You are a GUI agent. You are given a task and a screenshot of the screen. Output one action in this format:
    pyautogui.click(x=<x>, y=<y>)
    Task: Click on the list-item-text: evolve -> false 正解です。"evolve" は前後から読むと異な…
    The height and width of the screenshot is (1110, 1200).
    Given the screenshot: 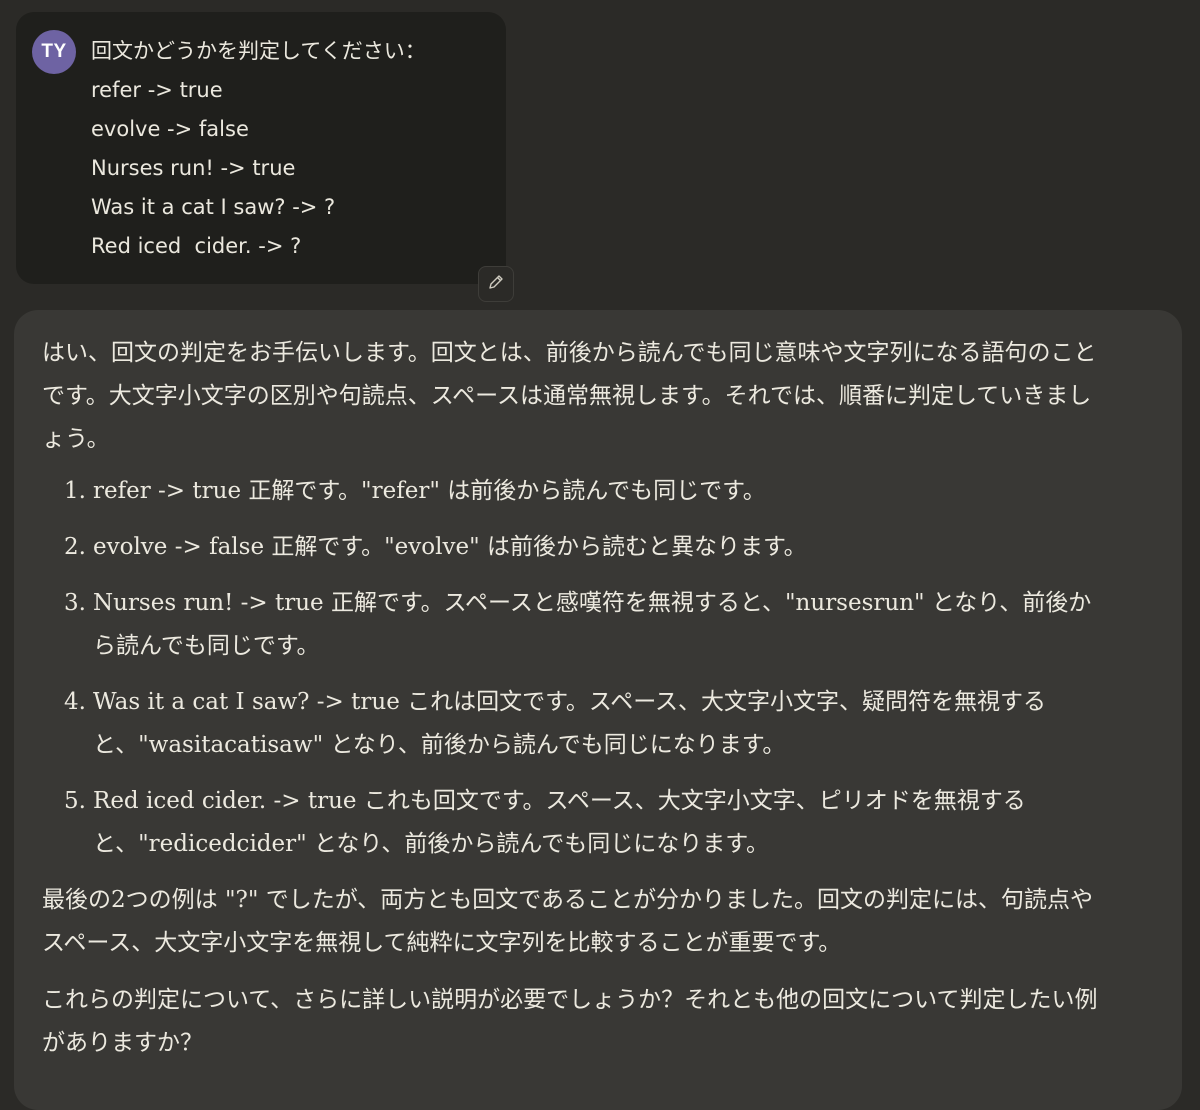 What is the action you would take?
    pyautogui.click(x=450, y=547)
    